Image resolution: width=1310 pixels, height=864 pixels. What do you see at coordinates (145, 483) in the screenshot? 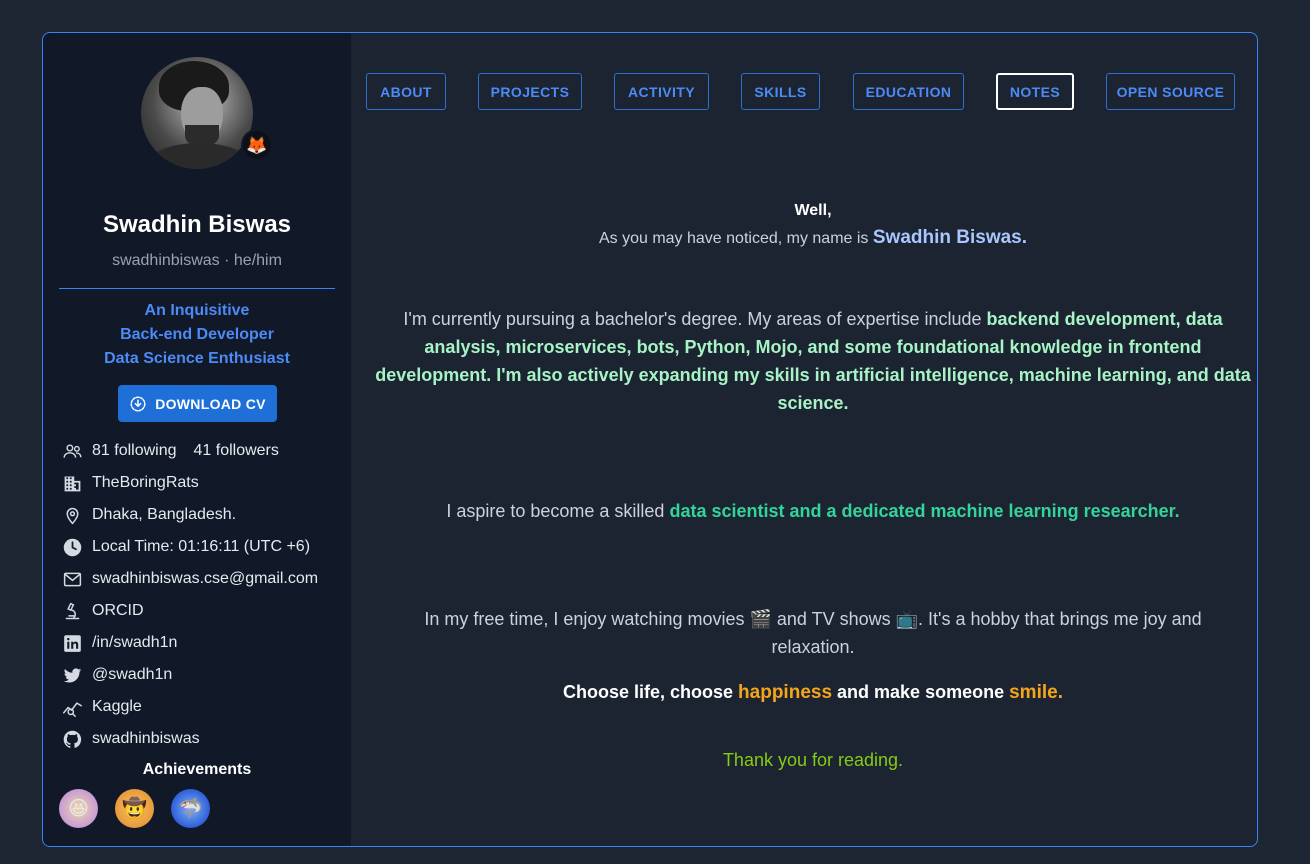
I see `organization-label: TheBoringRats` at bounding box center [145, 483].